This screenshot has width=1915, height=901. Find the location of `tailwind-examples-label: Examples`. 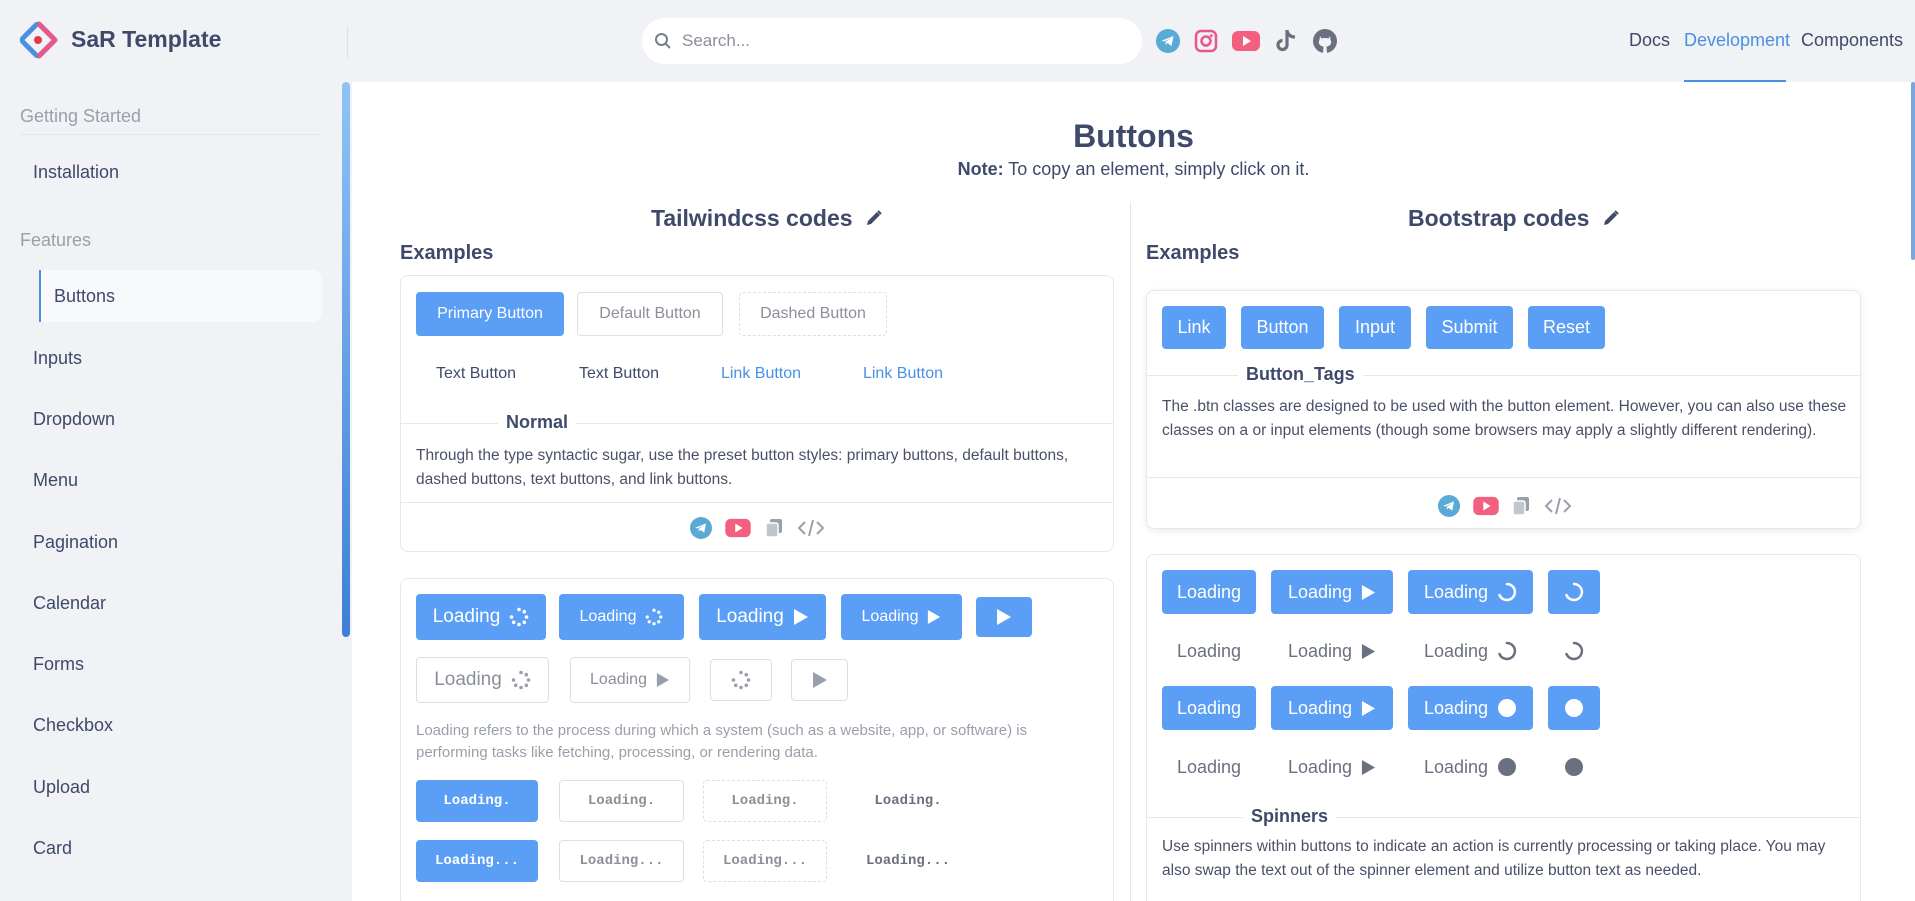

tailwind-examples-label: Examples is located at coordinates (447, 253).